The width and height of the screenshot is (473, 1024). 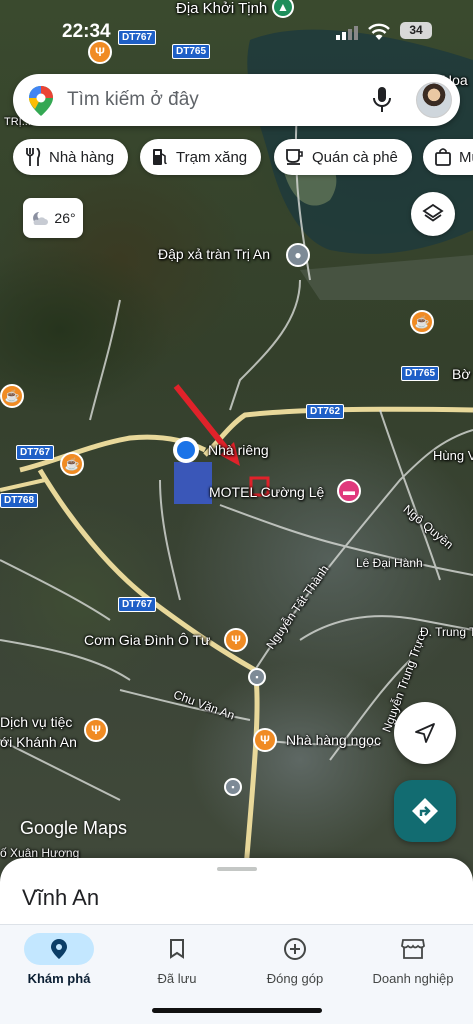 I want to click on navigation-arrow-icon, so click(x=425, y=733).